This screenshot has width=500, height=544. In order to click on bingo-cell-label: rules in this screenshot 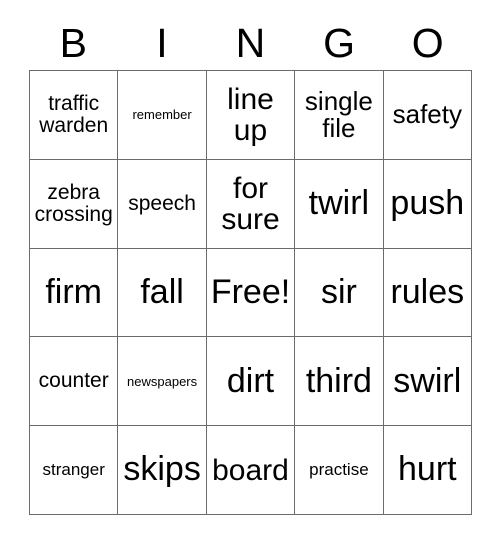, I will do `click(427, 291)`.